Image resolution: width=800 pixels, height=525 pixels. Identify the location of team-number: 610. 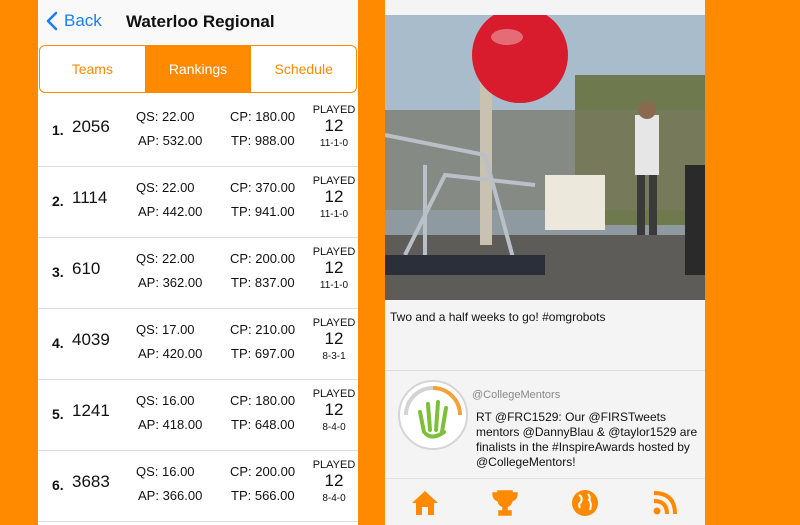
(86, 268).